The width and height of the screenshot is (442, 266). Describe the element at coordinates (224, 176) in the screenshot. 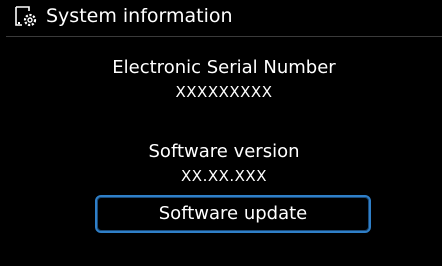

I see `software-version-value: XX.XX.XXX` at that location.